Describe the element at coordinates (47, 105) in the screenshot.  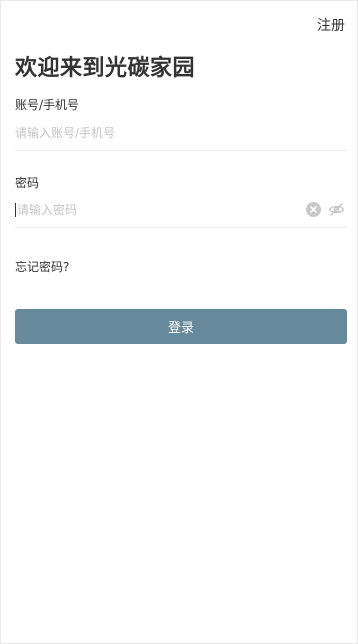
I see `account-label: 账号/手机号` at that location.